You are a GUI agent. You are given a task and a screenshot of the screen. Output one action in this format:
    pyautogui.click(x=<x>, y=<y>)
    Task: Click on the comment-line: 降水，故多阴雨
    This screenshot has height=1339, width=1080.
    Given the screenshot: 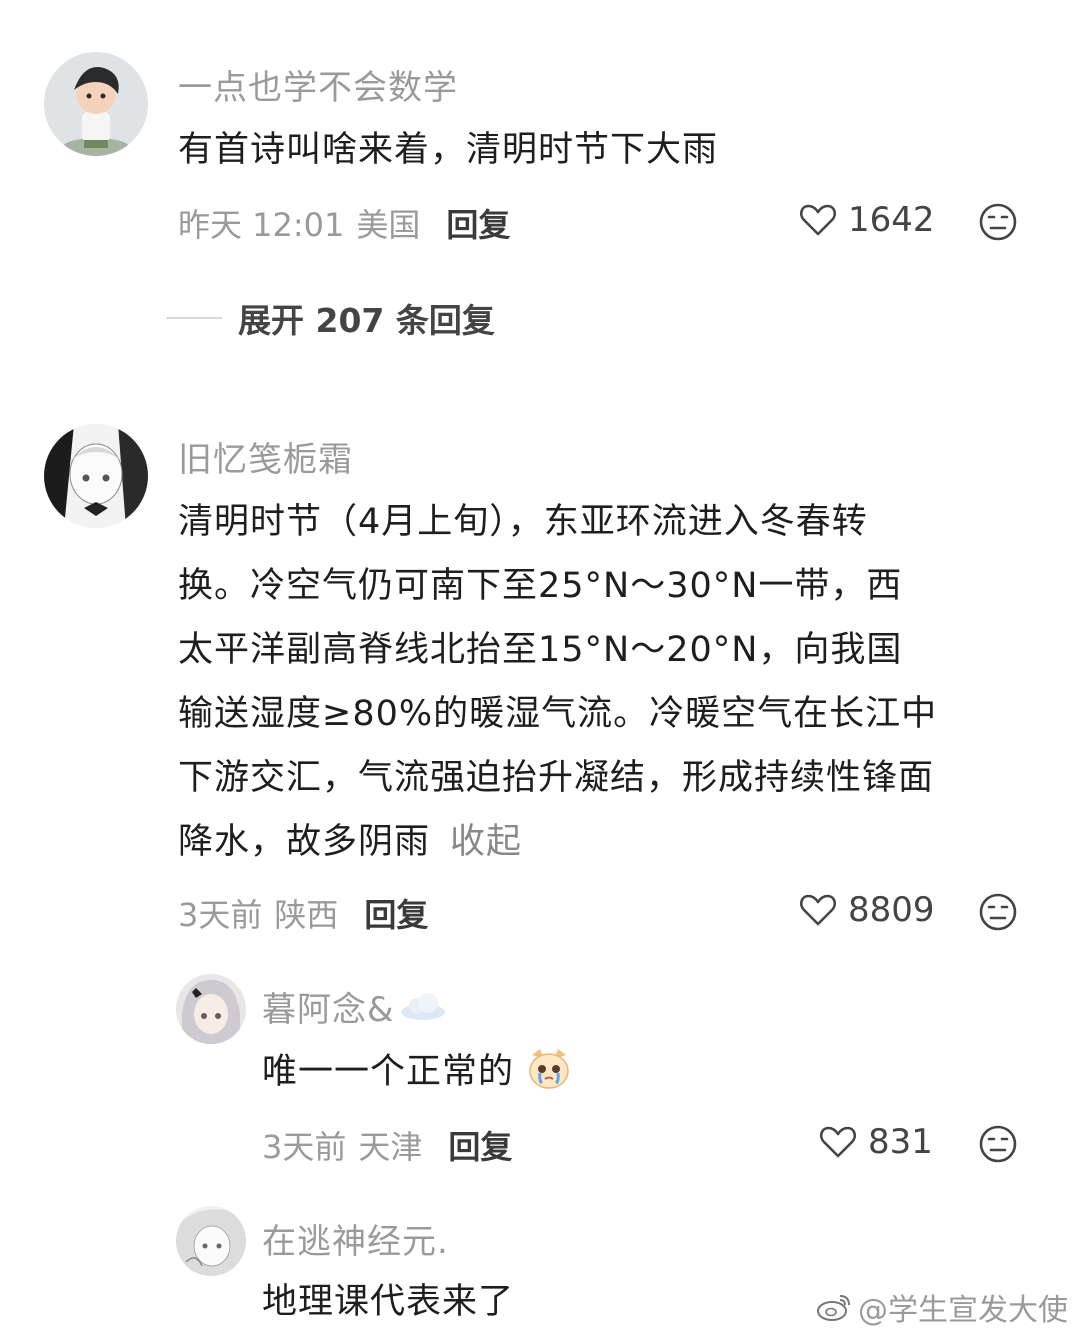 What is the action you would take?
    pyautogui.click(x=304, y=842)
    